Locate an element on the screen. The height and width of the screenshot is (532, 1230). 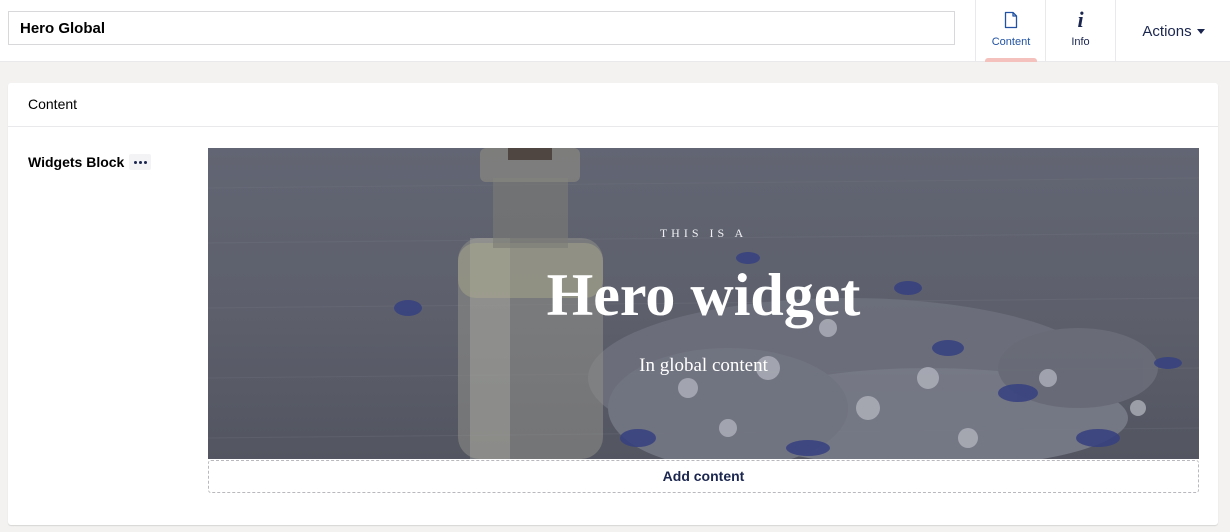
content-name-input is located at coordinates (481, 28).